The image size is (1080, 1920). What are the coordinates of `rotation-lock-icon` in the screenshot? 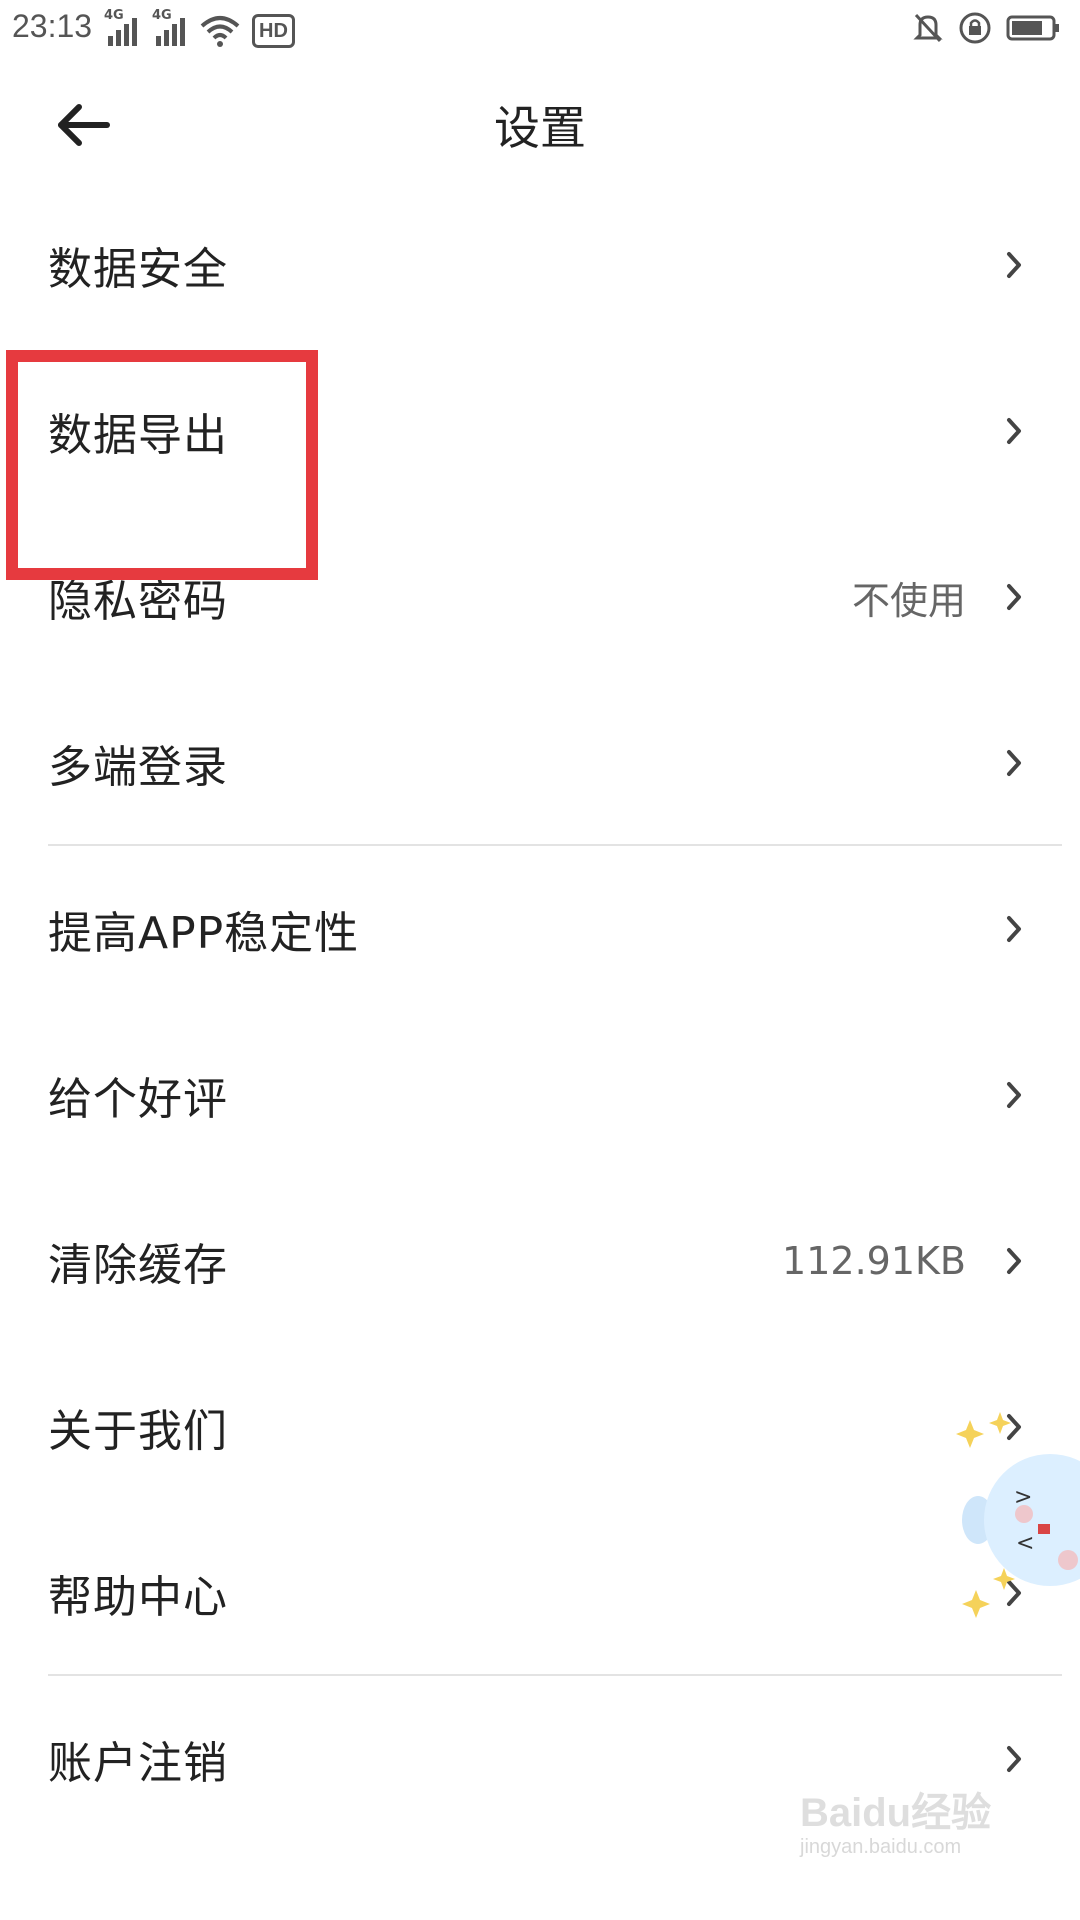 It's located at (975, 28).